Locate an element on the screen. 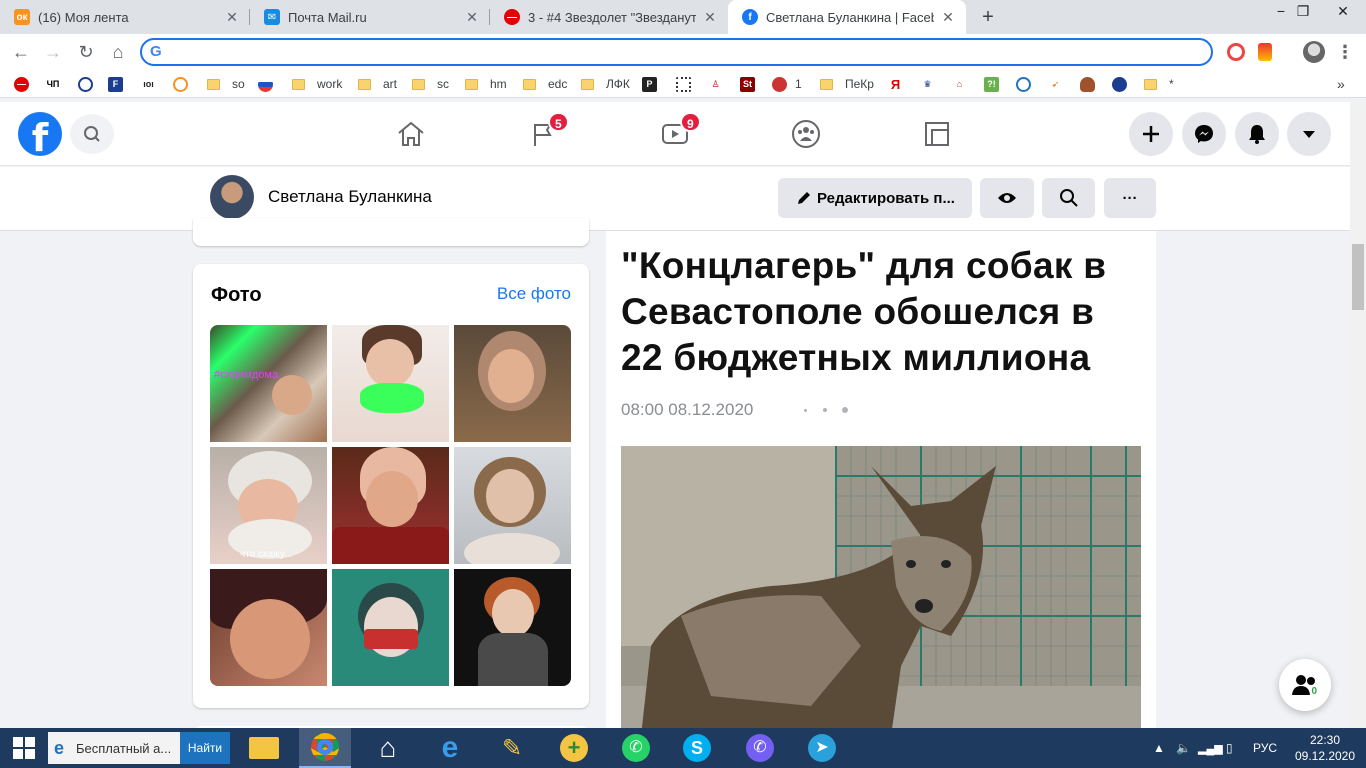 The width and height of the screenshot is (1366, 768). telegram-app: ➤ is located at coordinates (822, 748).